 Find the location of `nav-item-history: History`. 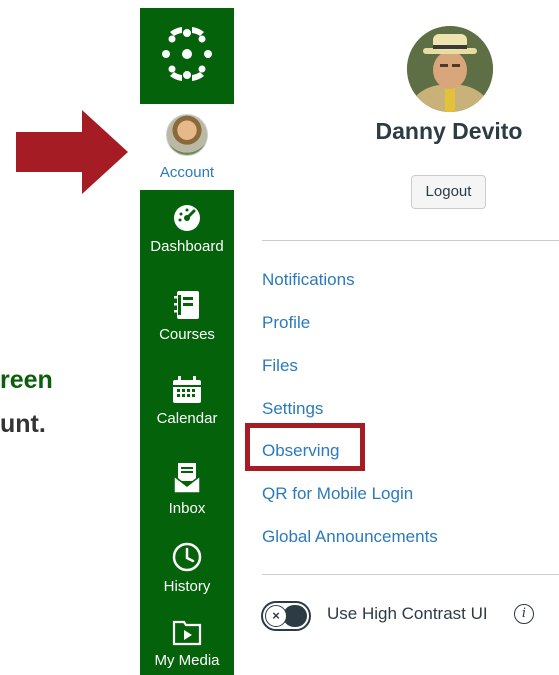

nav-item-history: History is located at coordinates (187, 568).